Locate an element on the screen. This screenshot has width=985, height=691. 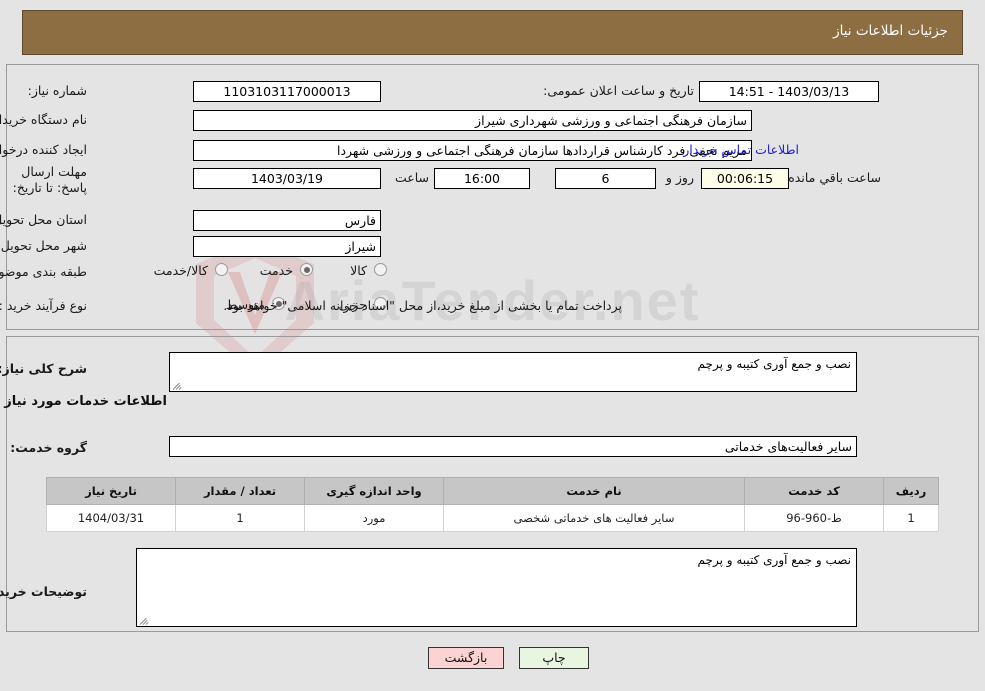
cell-row: 1 is located at coordinates (911, 518).